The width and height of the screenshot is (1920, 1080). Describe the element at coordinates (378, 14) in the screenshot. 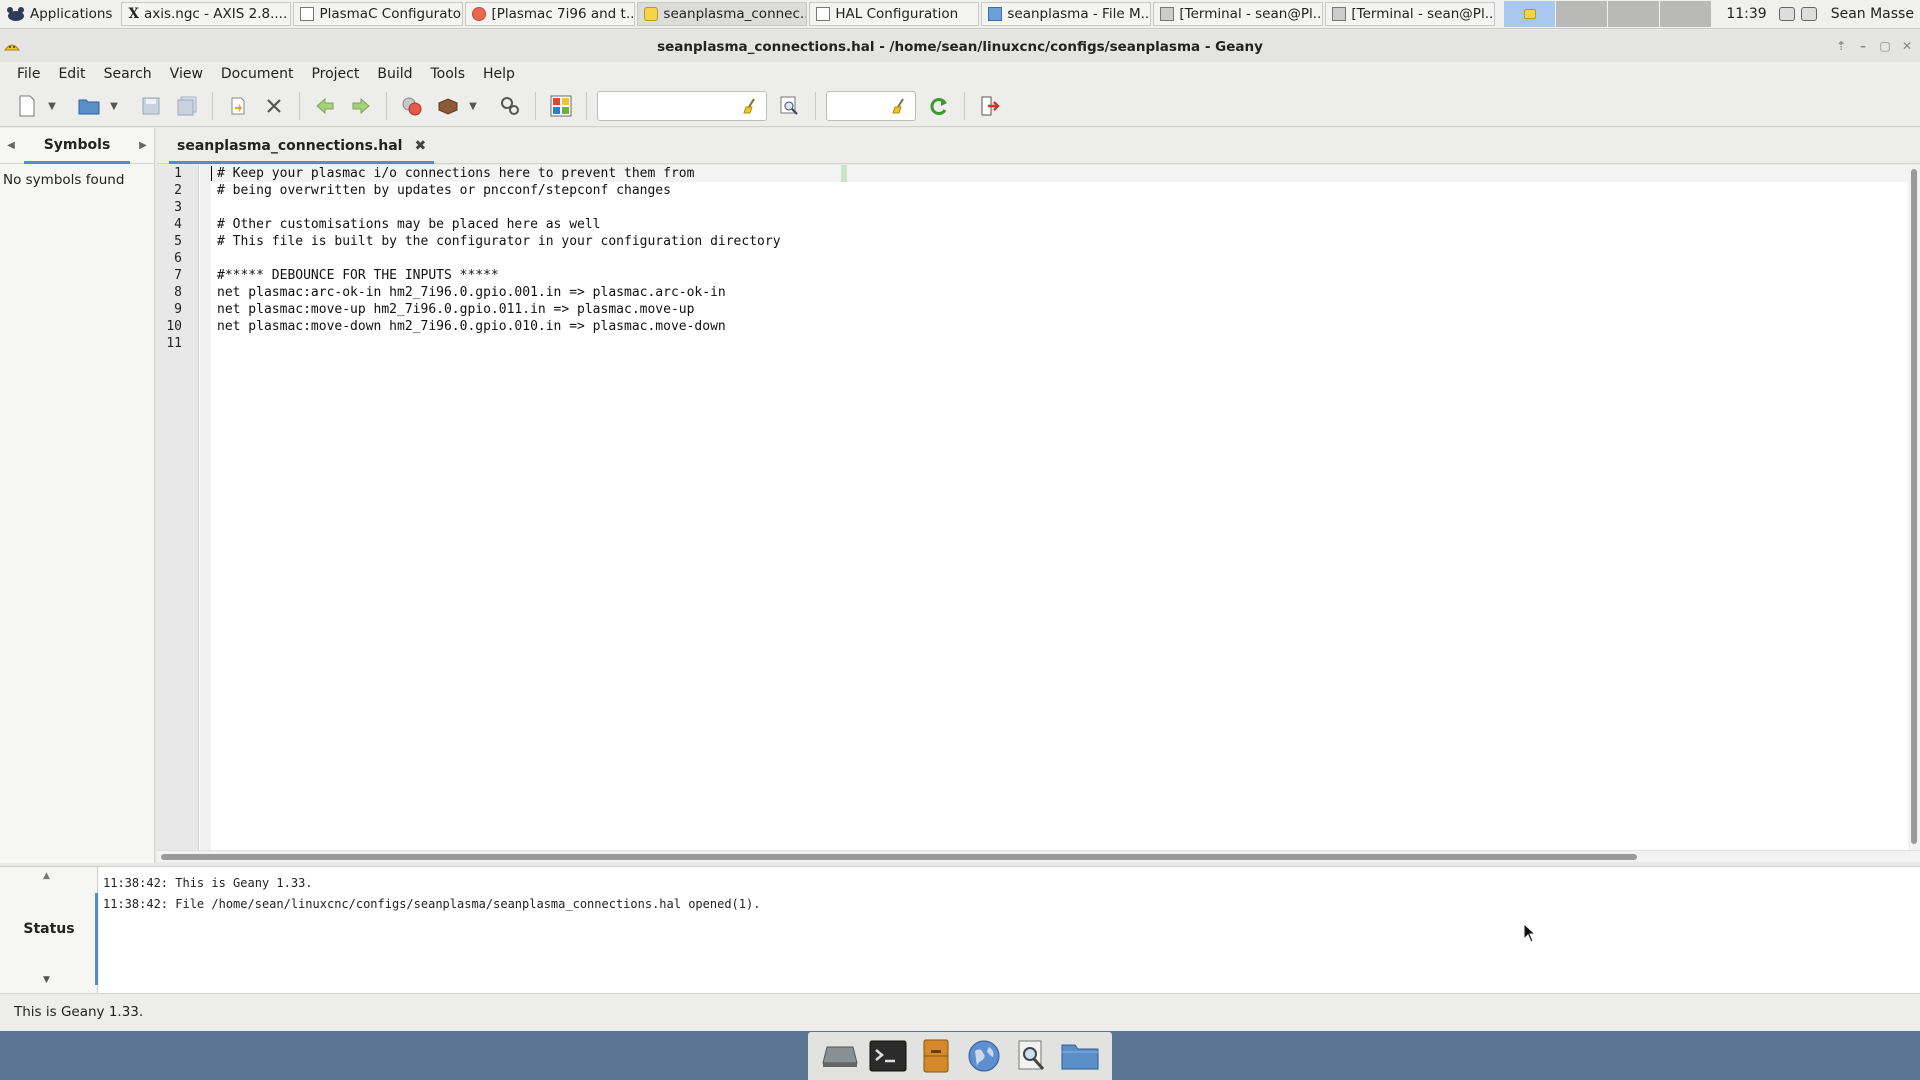

I see `taskbar-item-plasmac-configurator: PlasmaC Configurator` at that location.